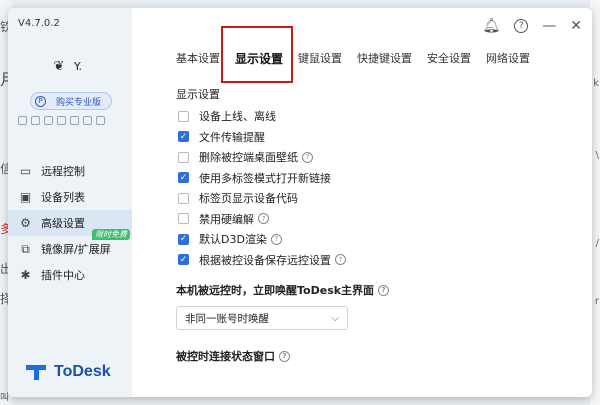  I want to click on wake-mode-select: 非同一账号时唤醒 ⌵, so click(262, 318).